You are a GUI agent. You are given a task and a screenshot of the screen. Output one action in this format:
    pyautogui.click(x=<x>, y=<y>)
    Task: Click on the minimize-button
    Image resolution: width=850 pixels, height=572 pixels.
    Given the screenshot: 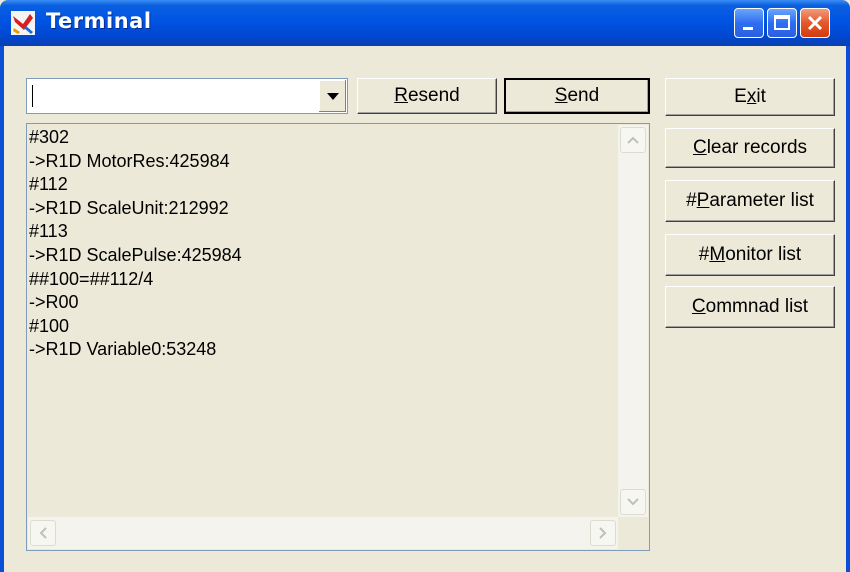 What is the action you would take?
    pyautogui.click(x=749, y=23)
    